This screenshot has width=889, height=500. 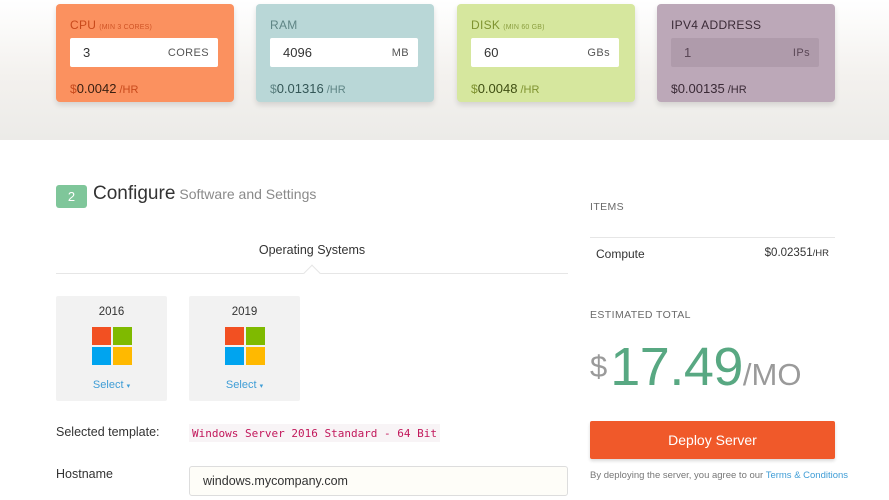 What do you see at coordinates (248, 194) in the screenshot?
I see `section-subtitle: Software and Settings` at bounding box center [248, 194].